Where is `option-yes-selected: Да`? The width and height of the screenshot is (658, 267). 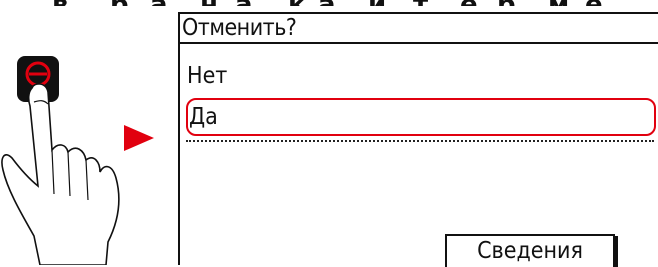 option-yes-selected: Да is located at coordinates (421, 117).